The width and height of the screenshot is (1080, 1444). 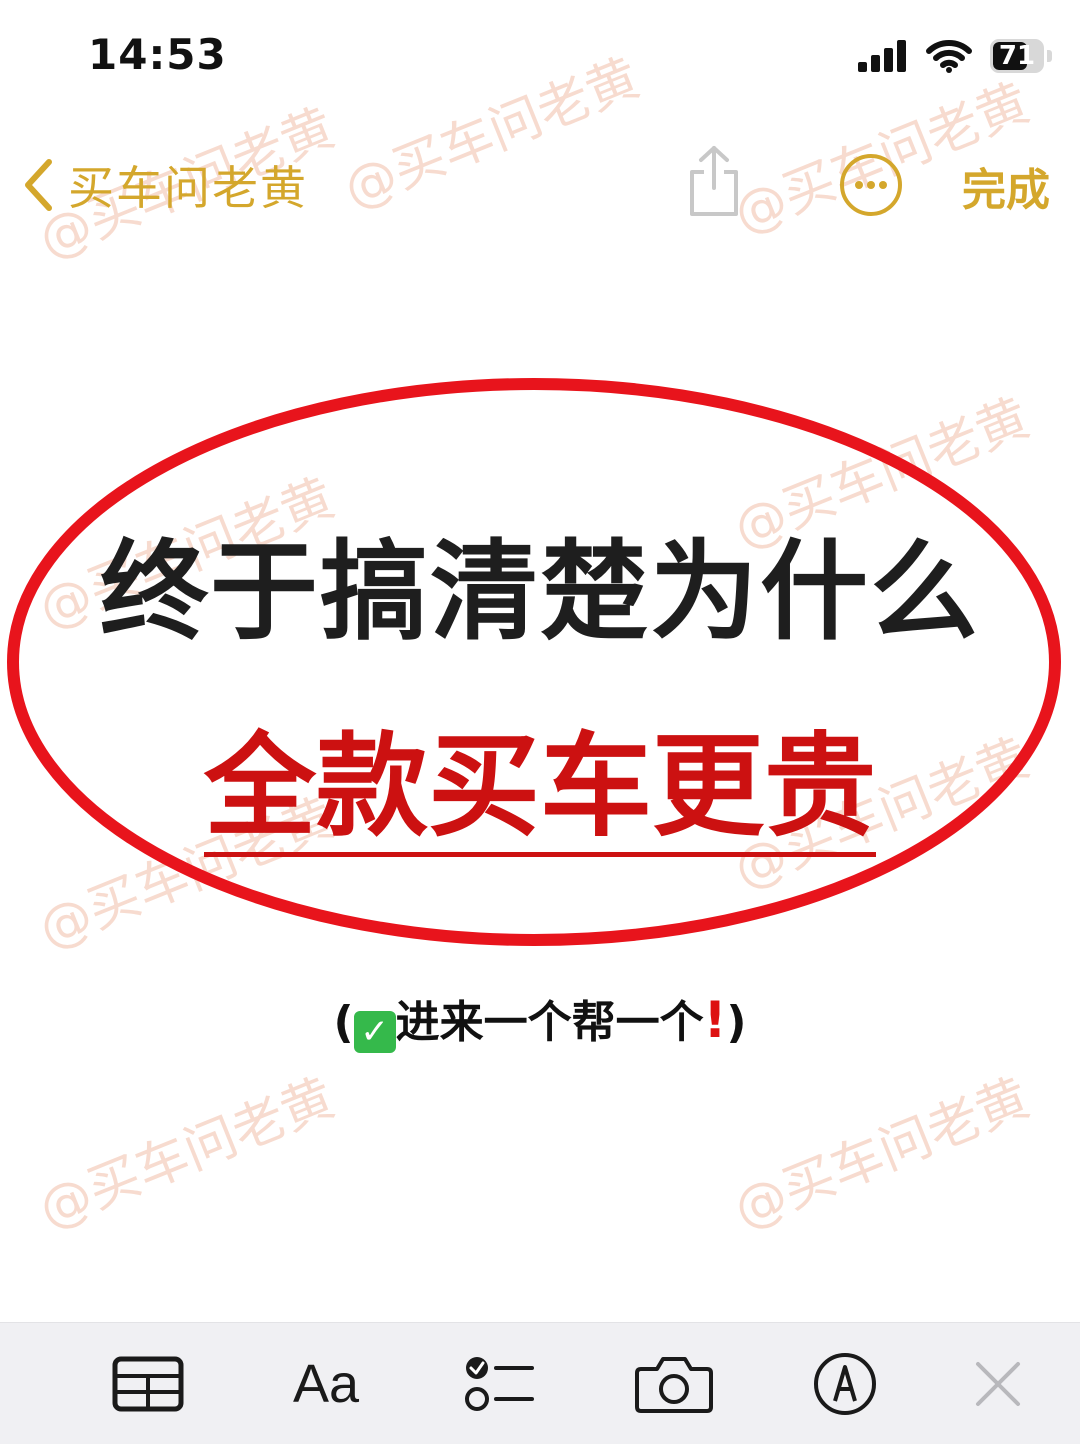 I want to click on done-button: 完成, so click(x=1006, y=186).